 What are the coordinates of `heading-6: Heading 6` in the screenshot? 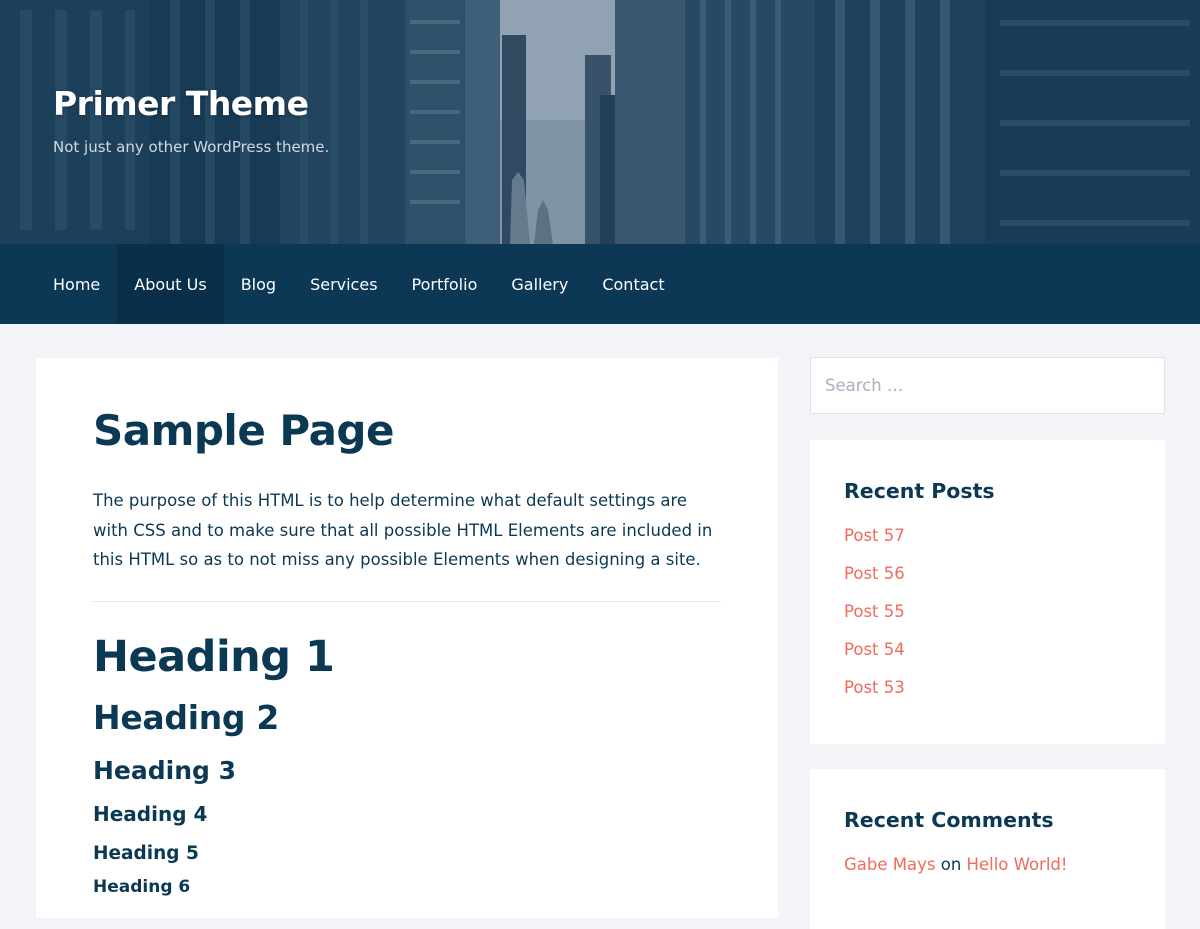 It's located at (142, 887).